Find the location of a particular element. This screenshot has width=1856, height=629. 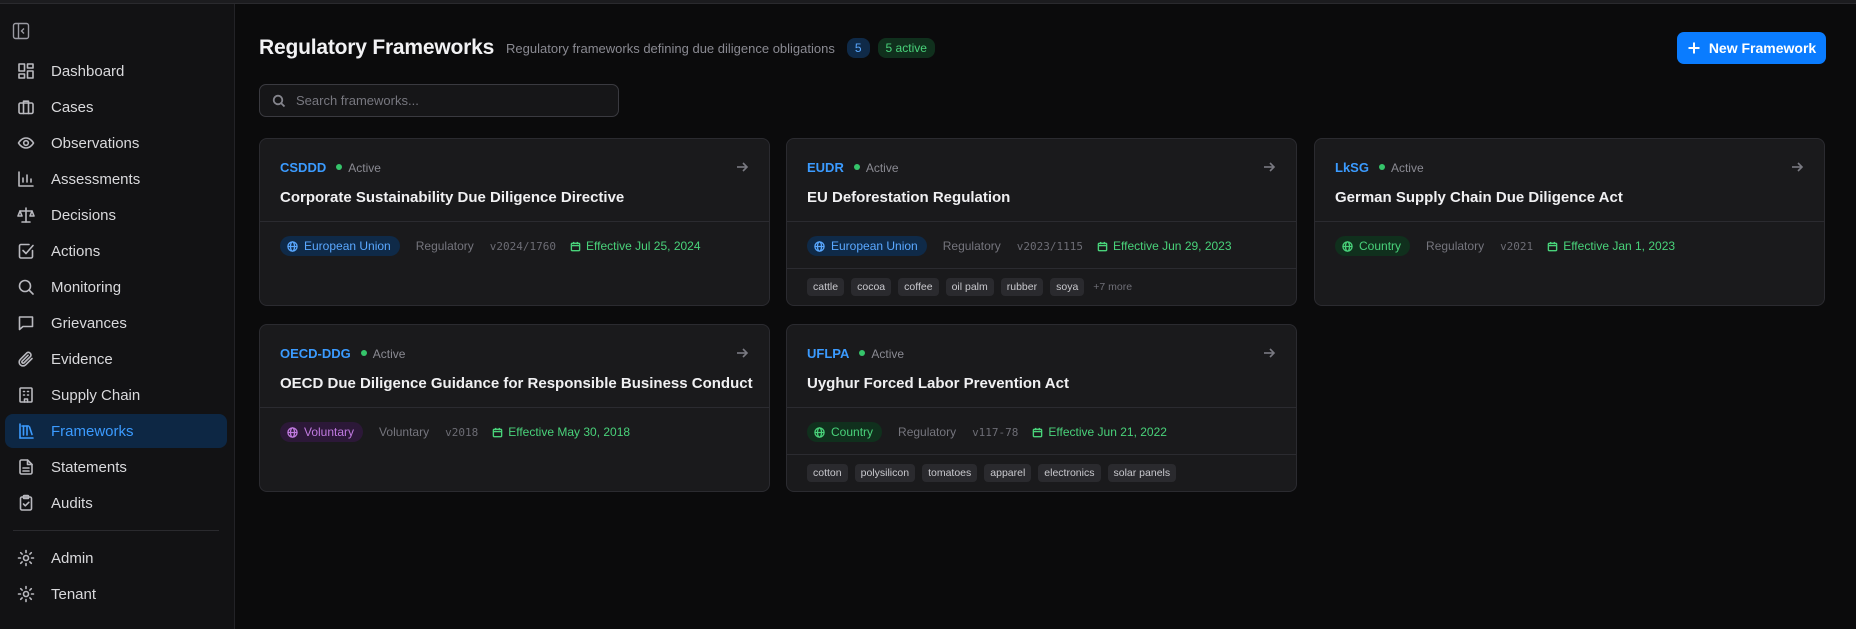

commodity-tag: coffee is located at coordinates (918, 287).